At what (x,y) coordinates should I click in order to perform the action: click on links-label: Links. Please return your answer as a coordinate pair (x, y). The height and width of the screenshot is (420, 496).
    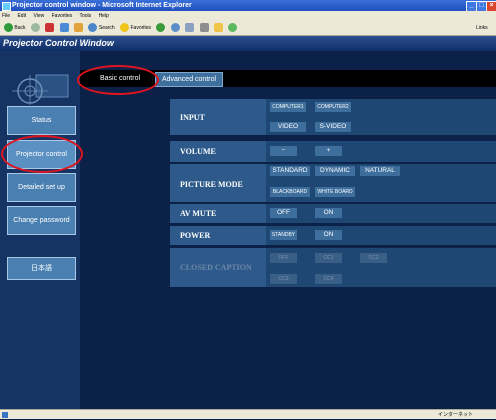
    Looking at the image, I should click on (482, 28).